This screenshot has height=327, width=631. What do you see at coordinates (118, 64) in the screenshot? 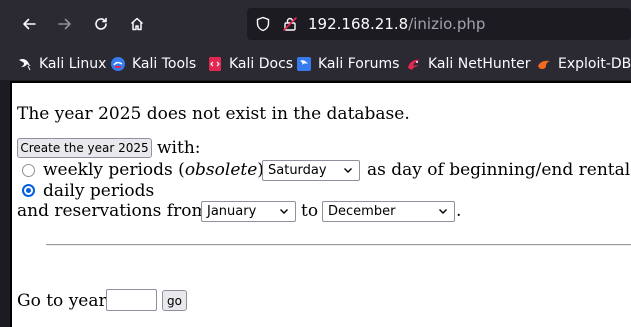
I see `kali-tools-icon` at bounding box center [118, 64].